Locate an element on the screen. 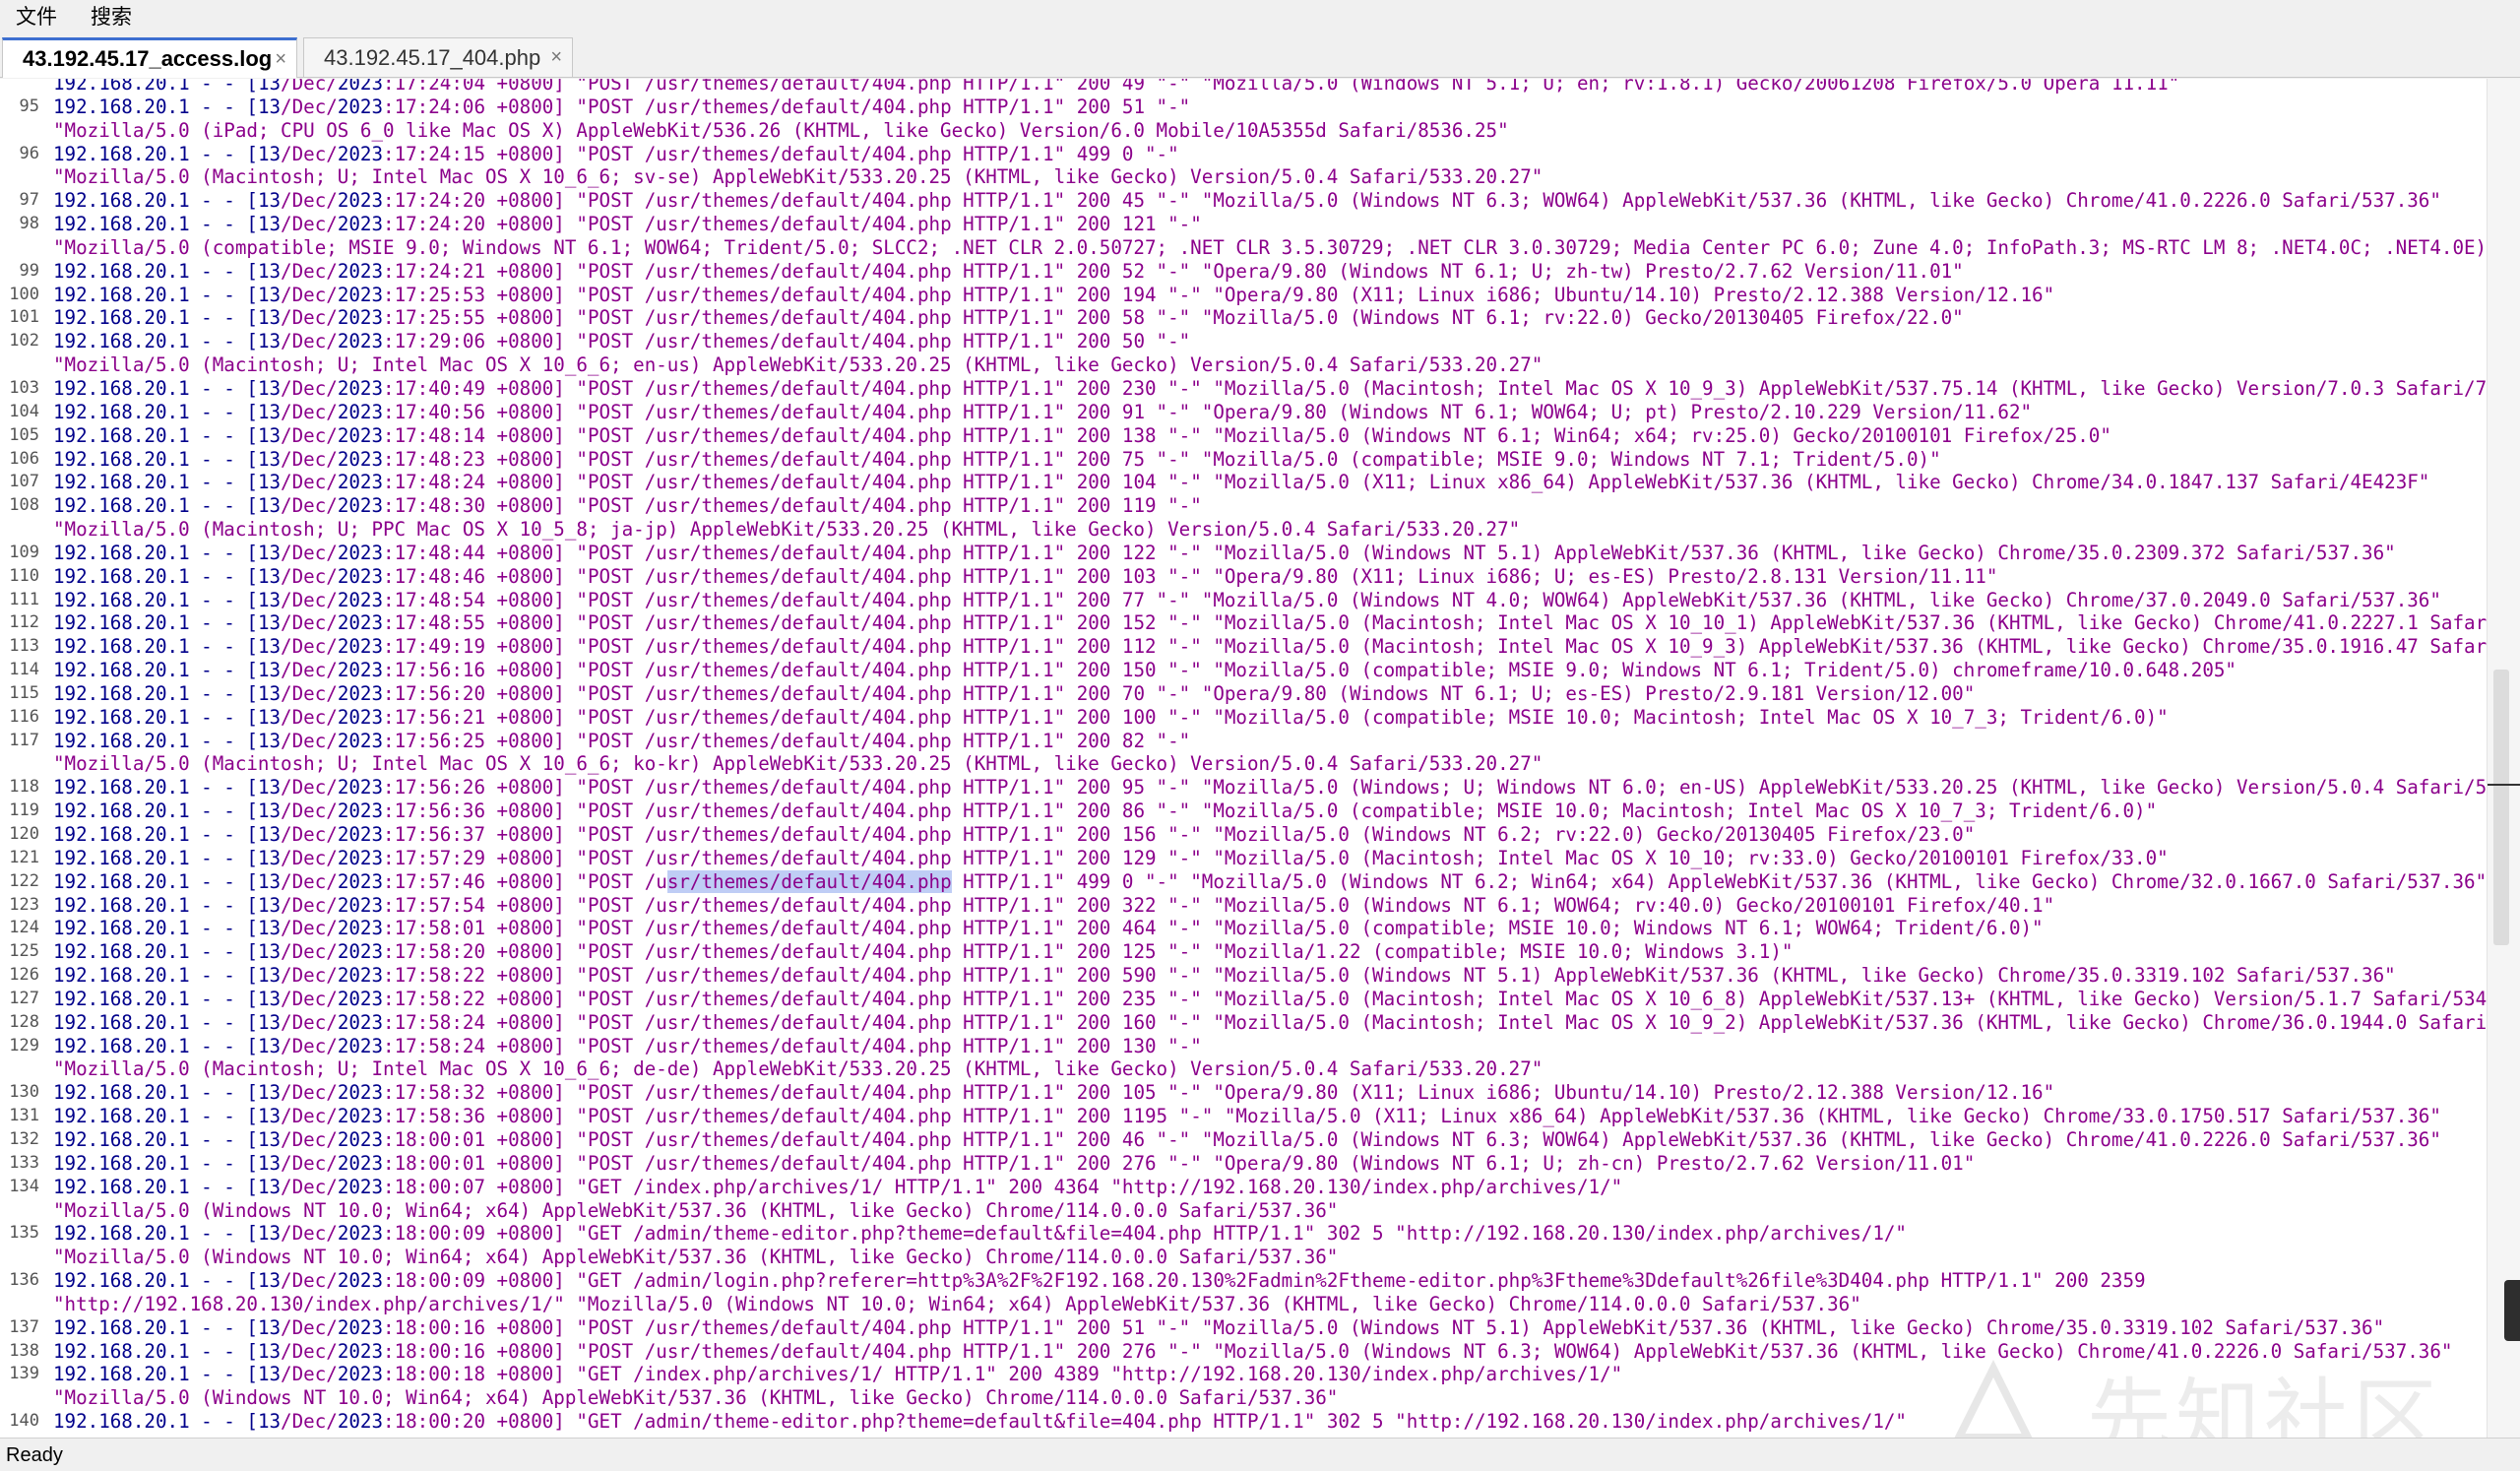  menu-file: 文件 is located at coordinates (37, 16).